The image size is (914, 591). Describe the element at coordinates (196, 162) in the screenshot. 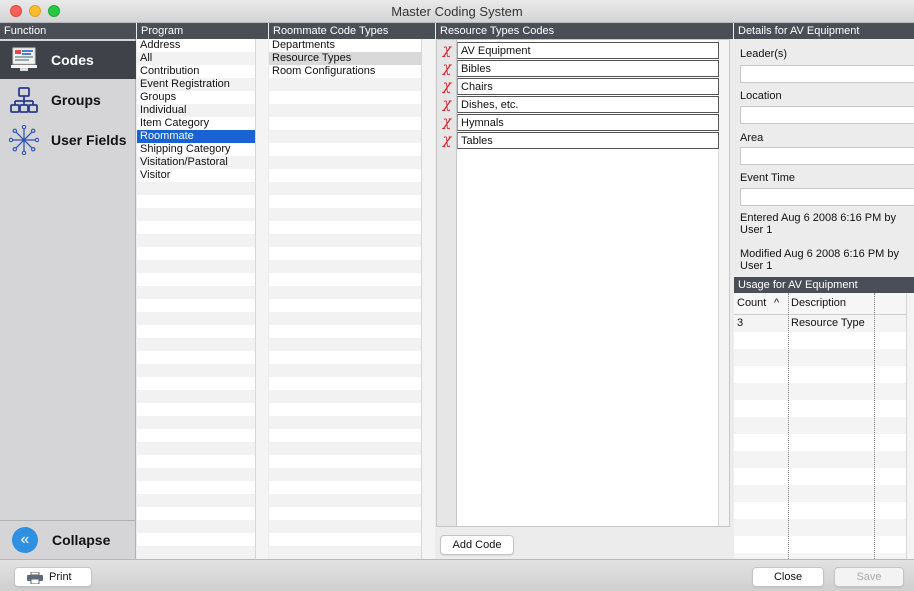

I see `program-item: Visitation/Pastoral` at that location.